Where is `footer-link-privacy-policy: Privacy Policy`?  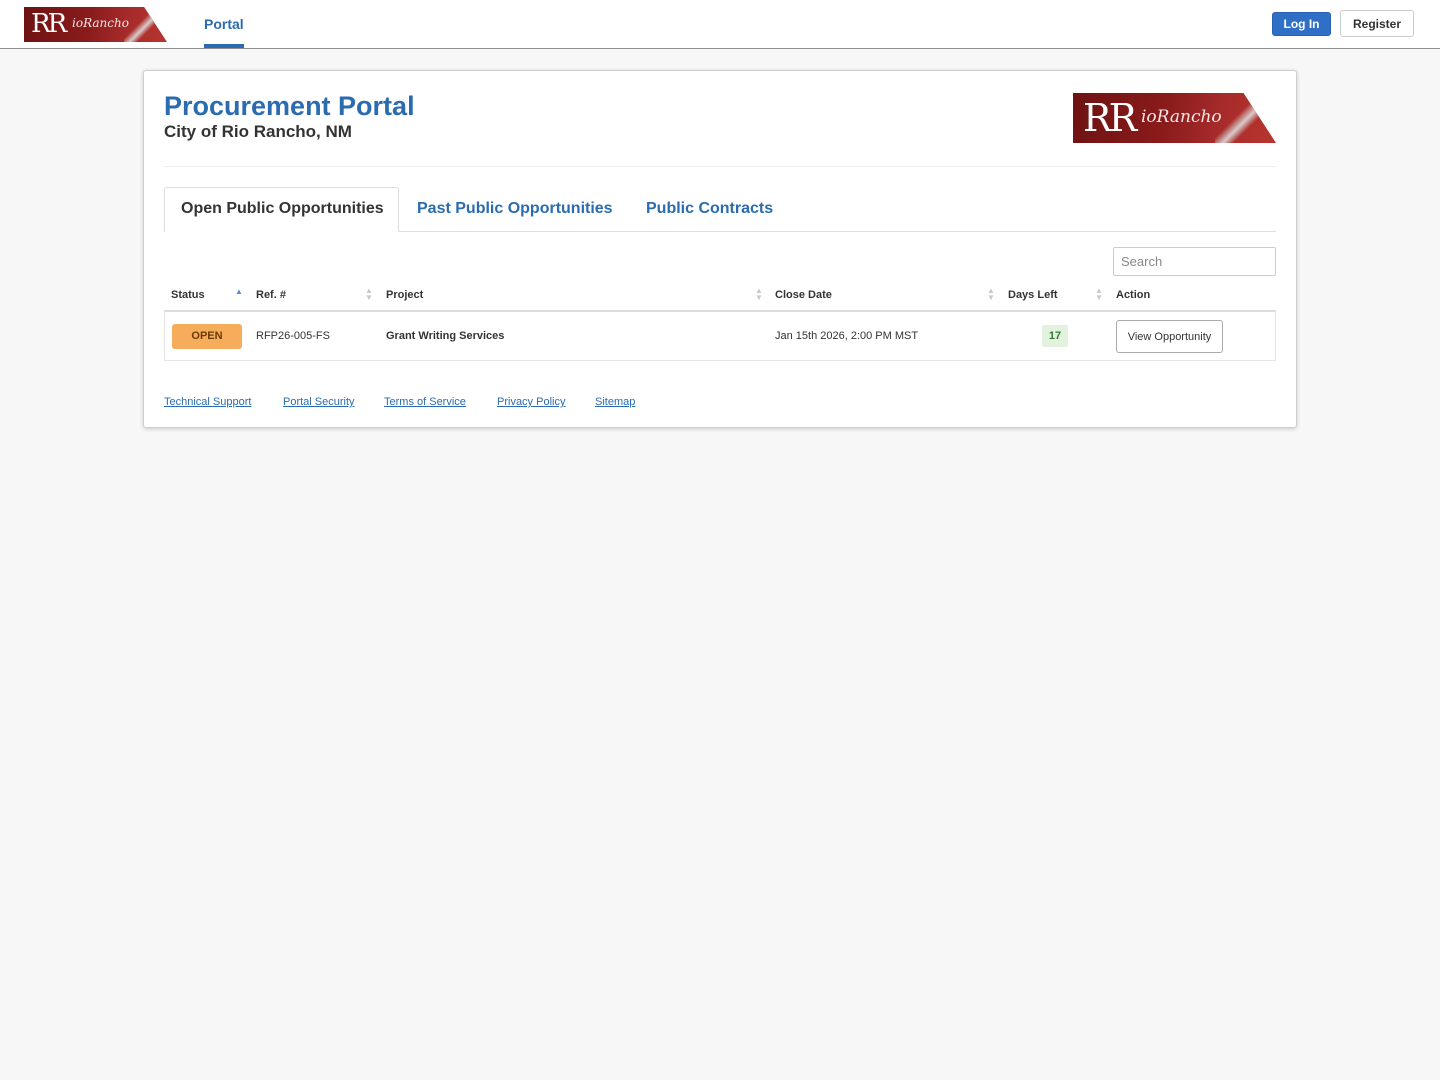 footer-link-privacy-policy: Privacy Policy is located at coordinates (531, 402).